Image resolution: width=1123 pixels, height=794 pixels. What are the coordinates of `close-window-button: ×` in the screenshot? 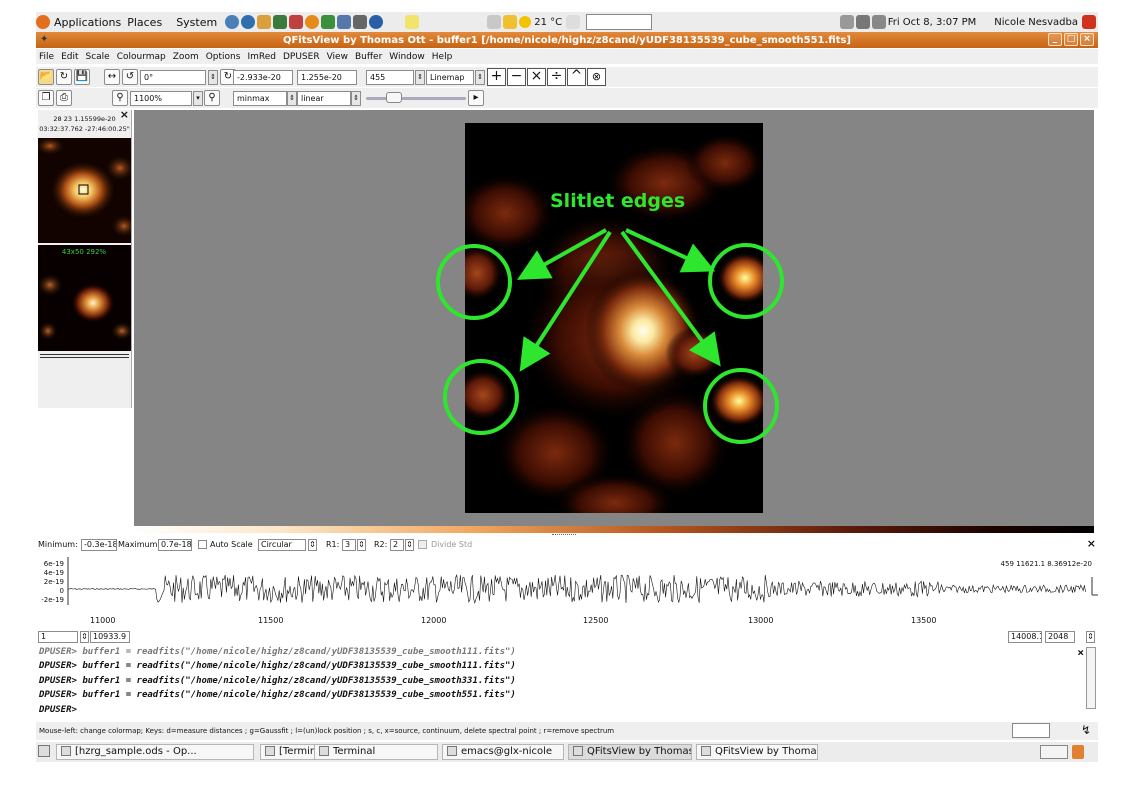 It's located at (1087, 39).